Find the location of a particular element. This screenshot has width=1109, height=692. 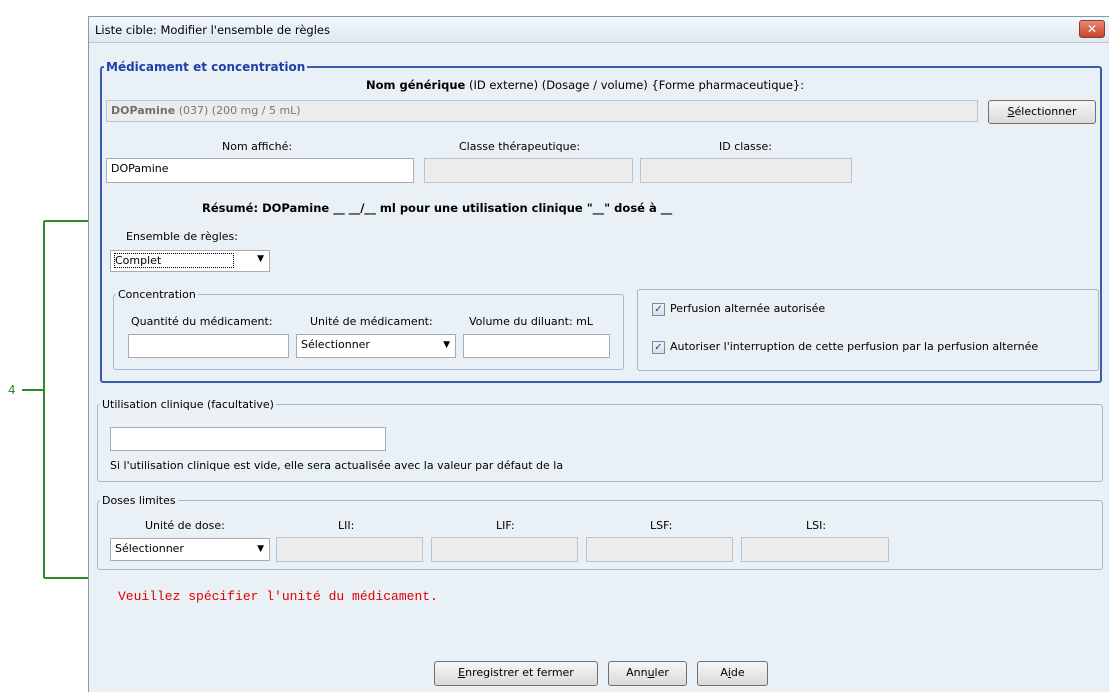

diluent-volume-label: Volume du diluant: mL is located at coordinates (531, 321).